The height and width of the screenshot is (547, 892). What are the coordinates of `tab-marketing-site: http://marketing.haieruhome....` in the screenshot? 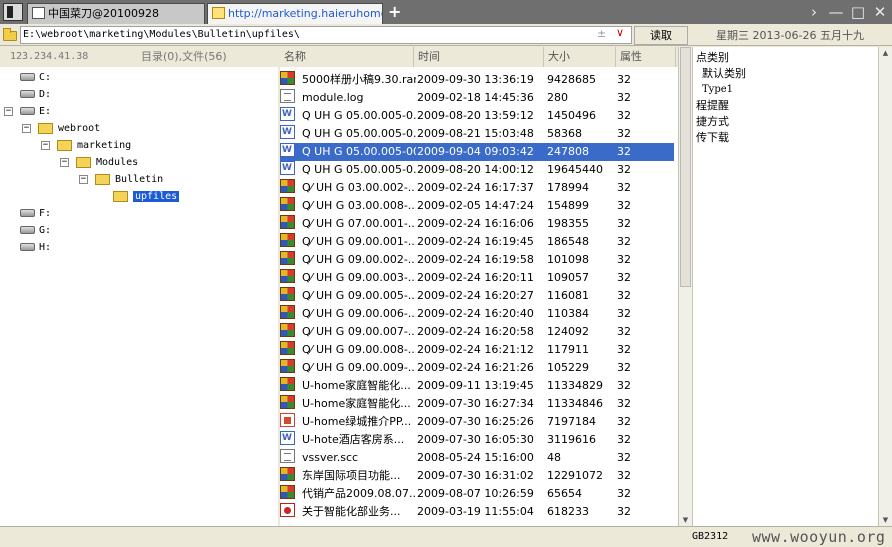 It's located at (295, 13).